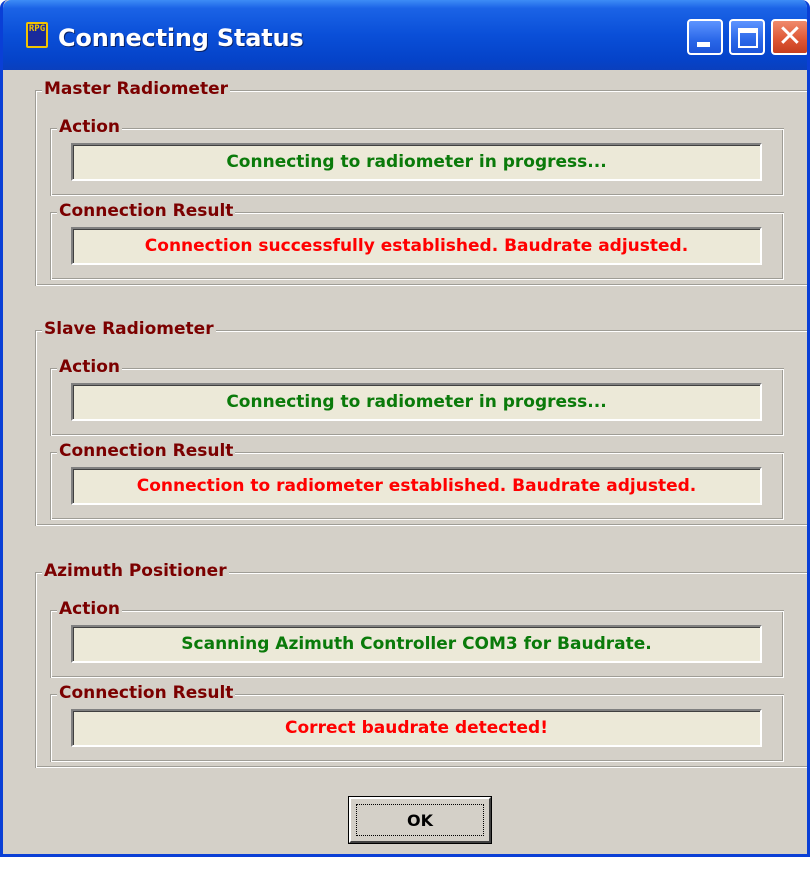 Image resolution: width=810 pixels, height=871 pixels. What do you see at coordinates (181, 38) in the screenshot?
I see `window-title: Connecting Status` at bounding box center [181, 38].